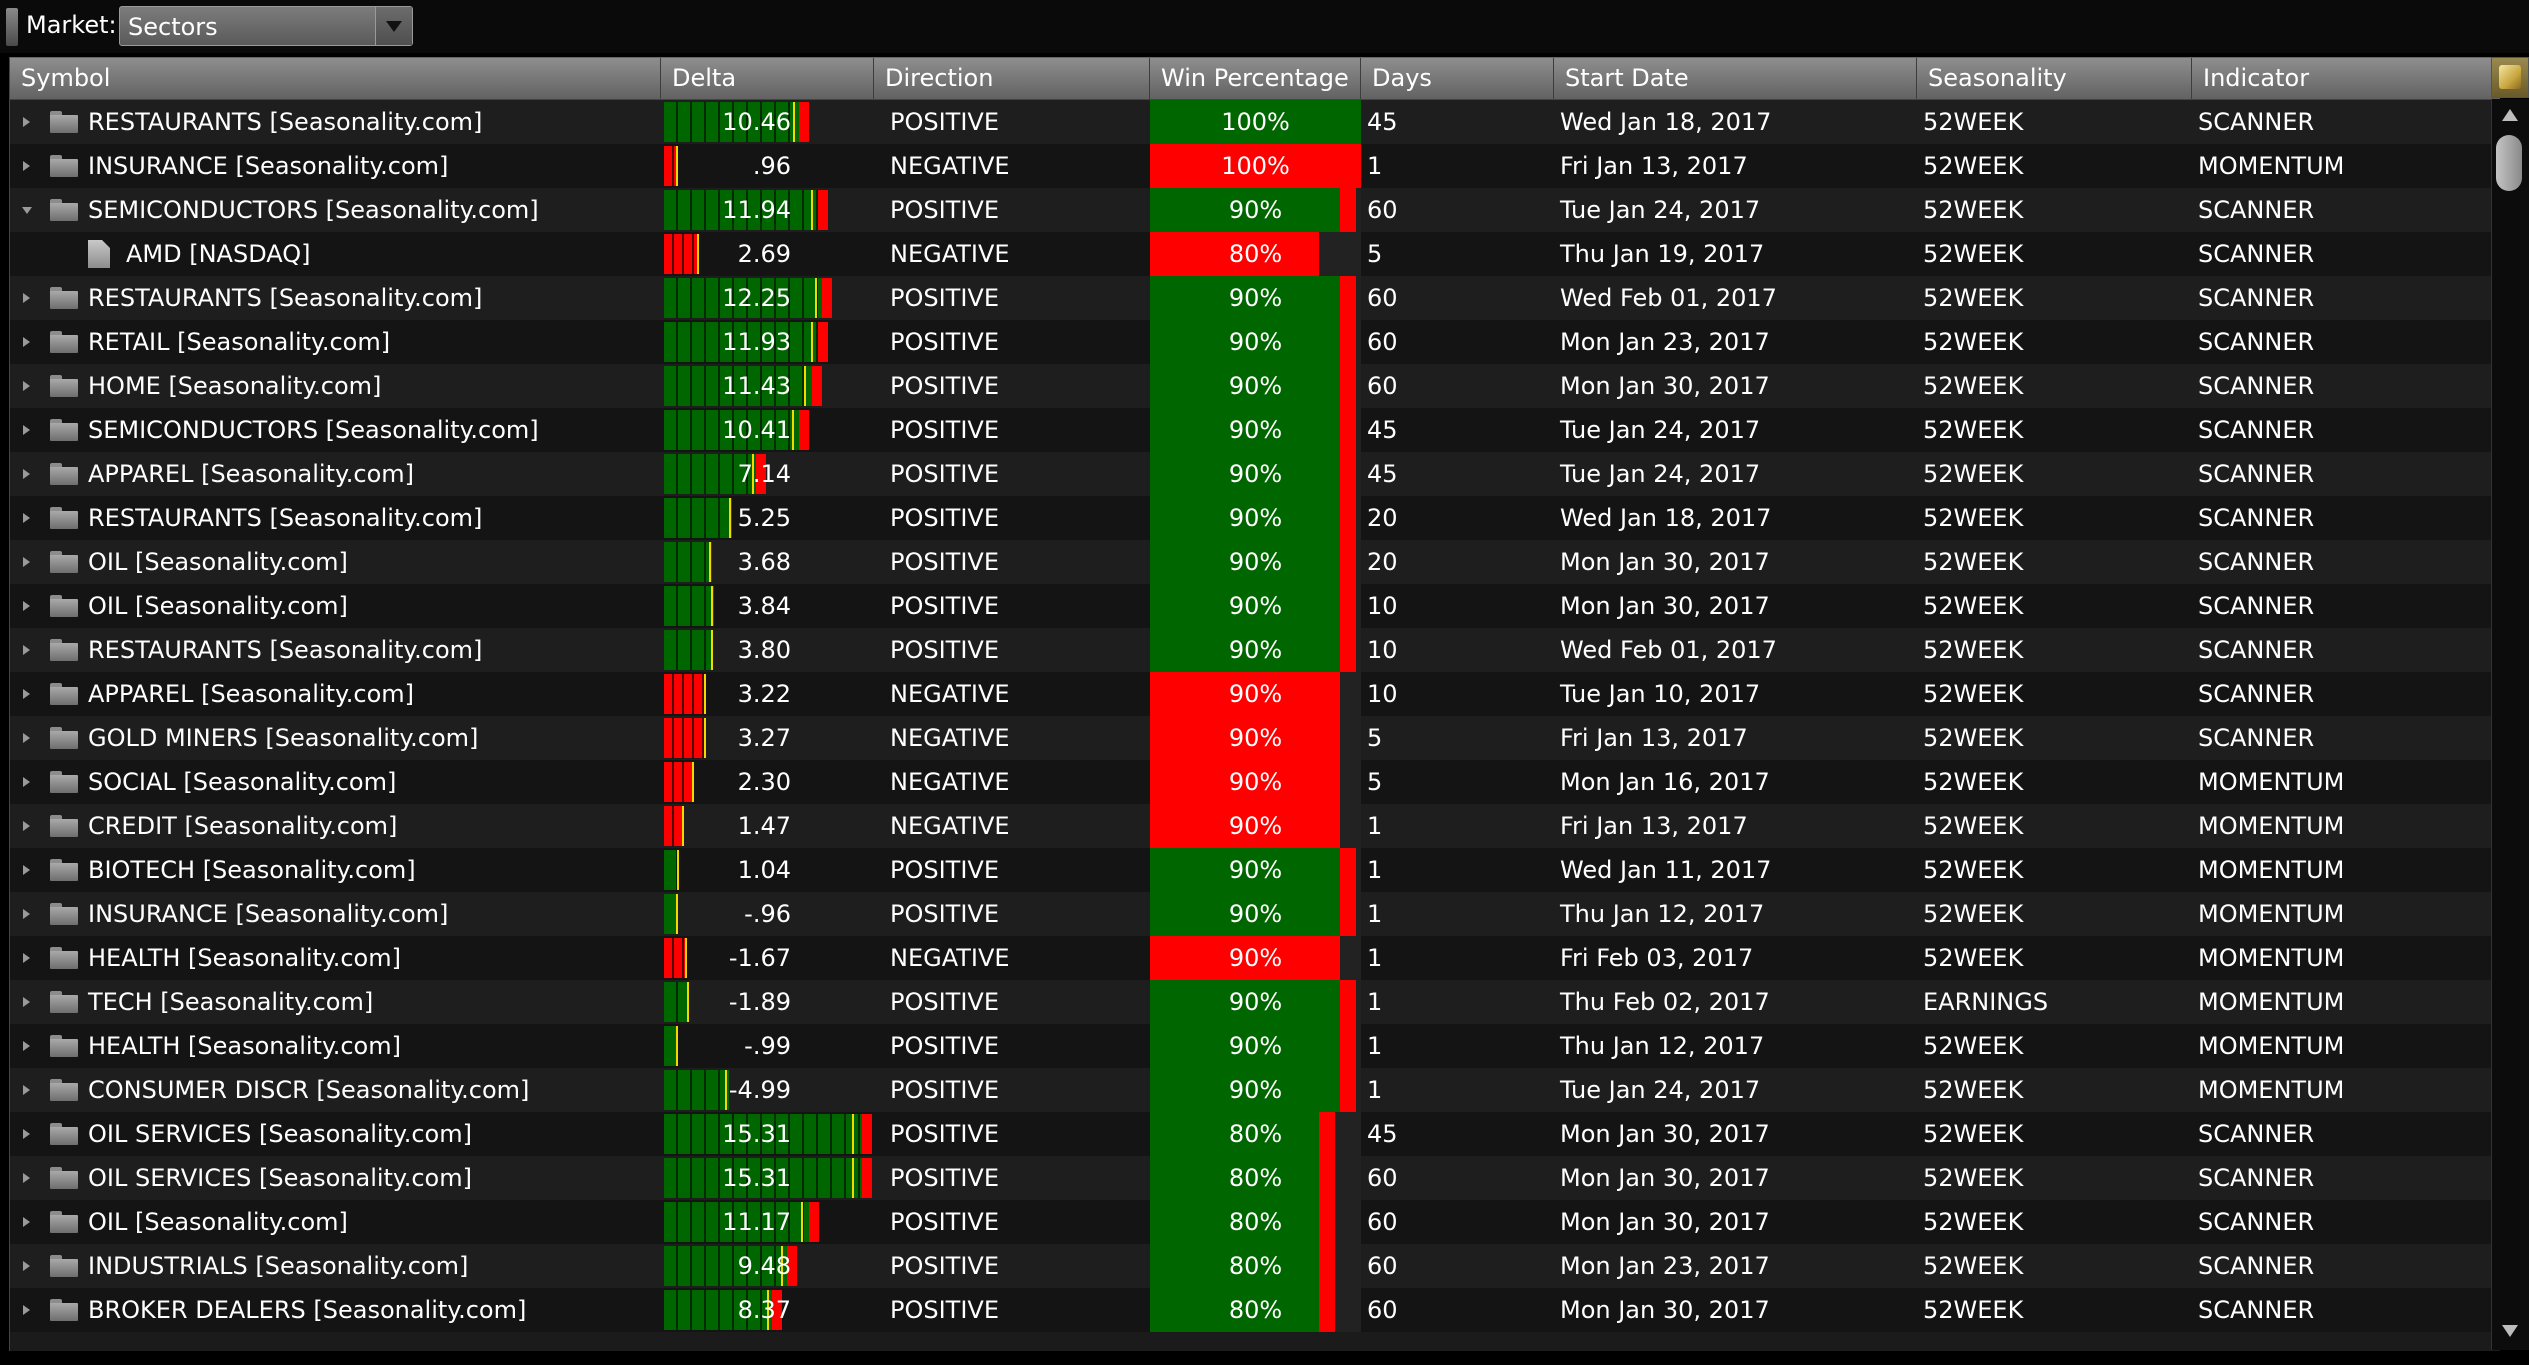 Image resolution: width=2529 pixels, height=1365 pixels. I want to click on symbol-cell: RETAIL [Seasonality.com], so click(335, 342).